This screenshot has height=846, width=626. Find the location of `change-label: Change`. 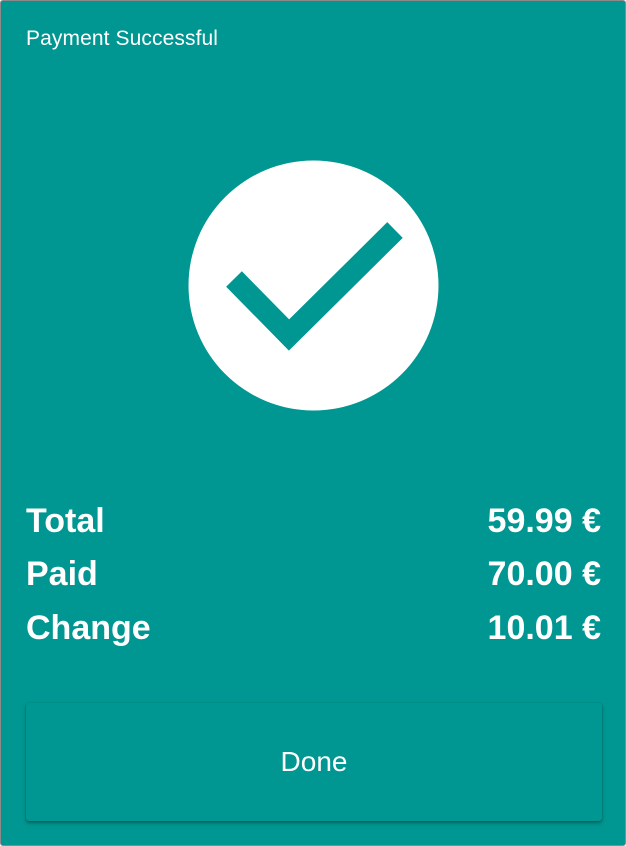

change-label: Change is located at coordinates (88, 627).